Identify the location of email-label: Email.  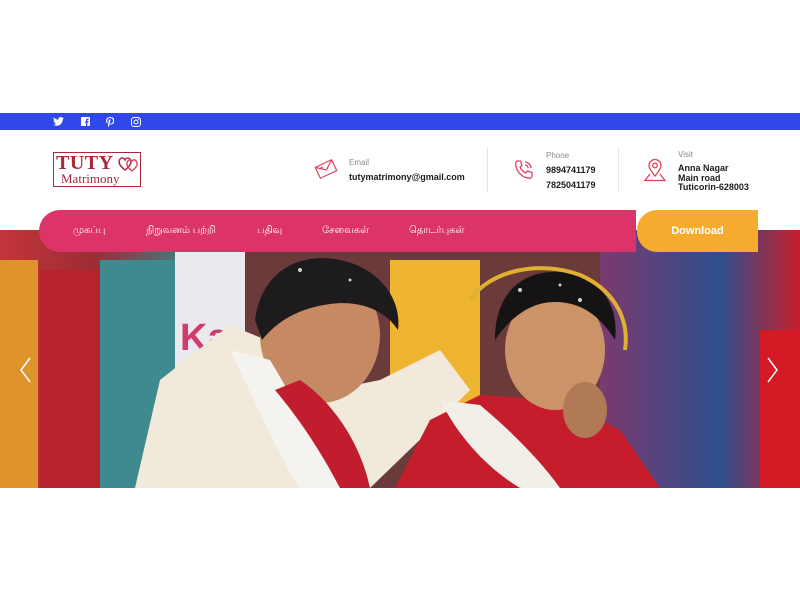
(359, 162).